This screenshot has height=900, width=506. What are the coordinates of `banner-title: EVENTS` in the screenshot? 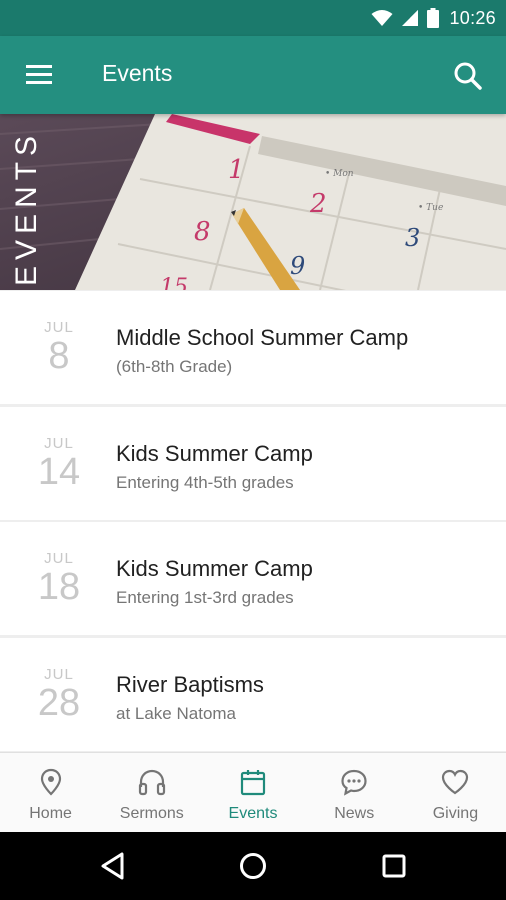 It's located at (26, 208).